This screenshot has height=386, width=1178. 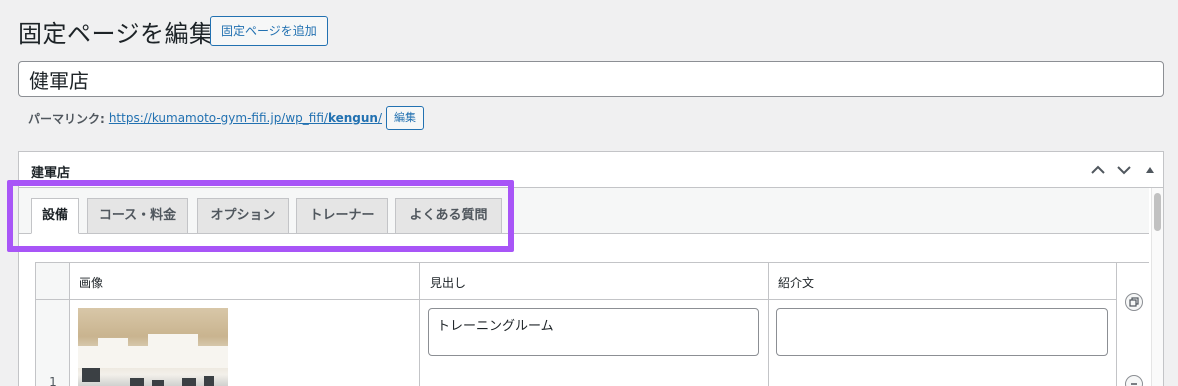 What do you see at coordinates (1124, 170) in the screenshot?
I see `chevron-down-icon` at bounding box center [1124, 170].